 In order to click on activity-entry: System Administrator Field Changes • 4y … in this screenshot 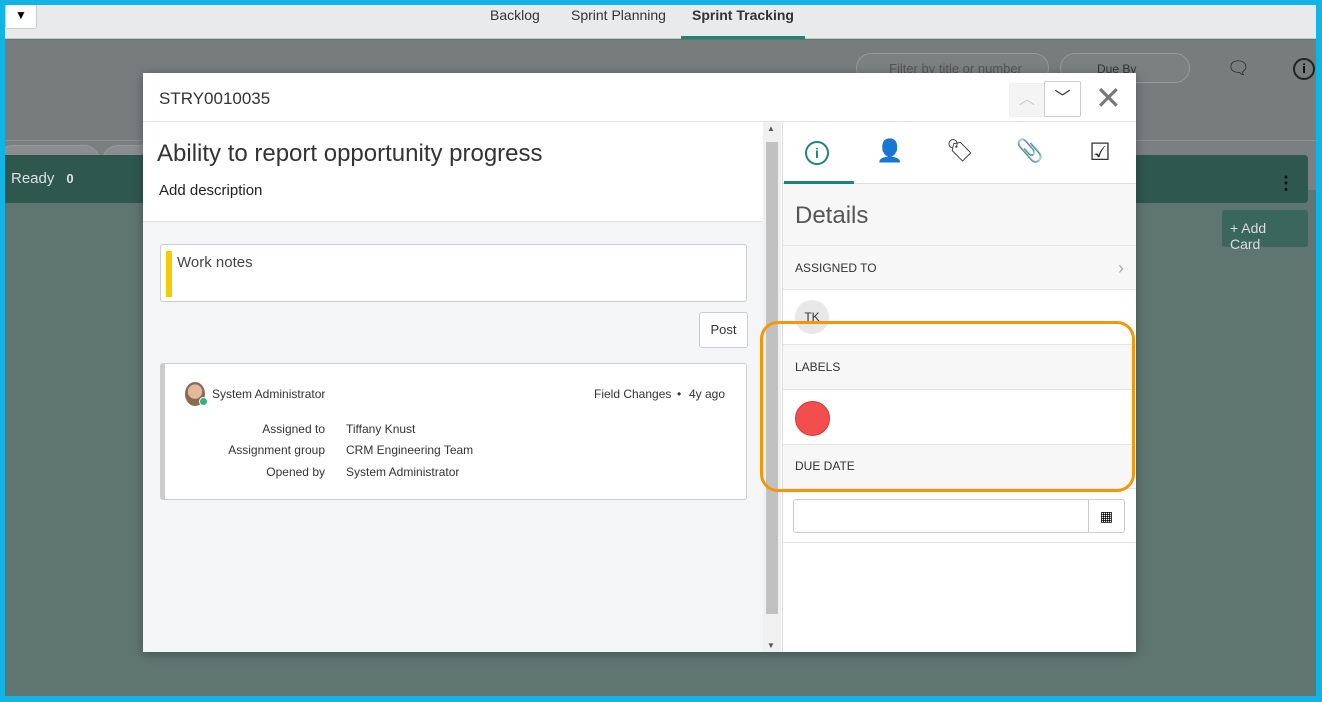, I will do `click(453, 431)`.